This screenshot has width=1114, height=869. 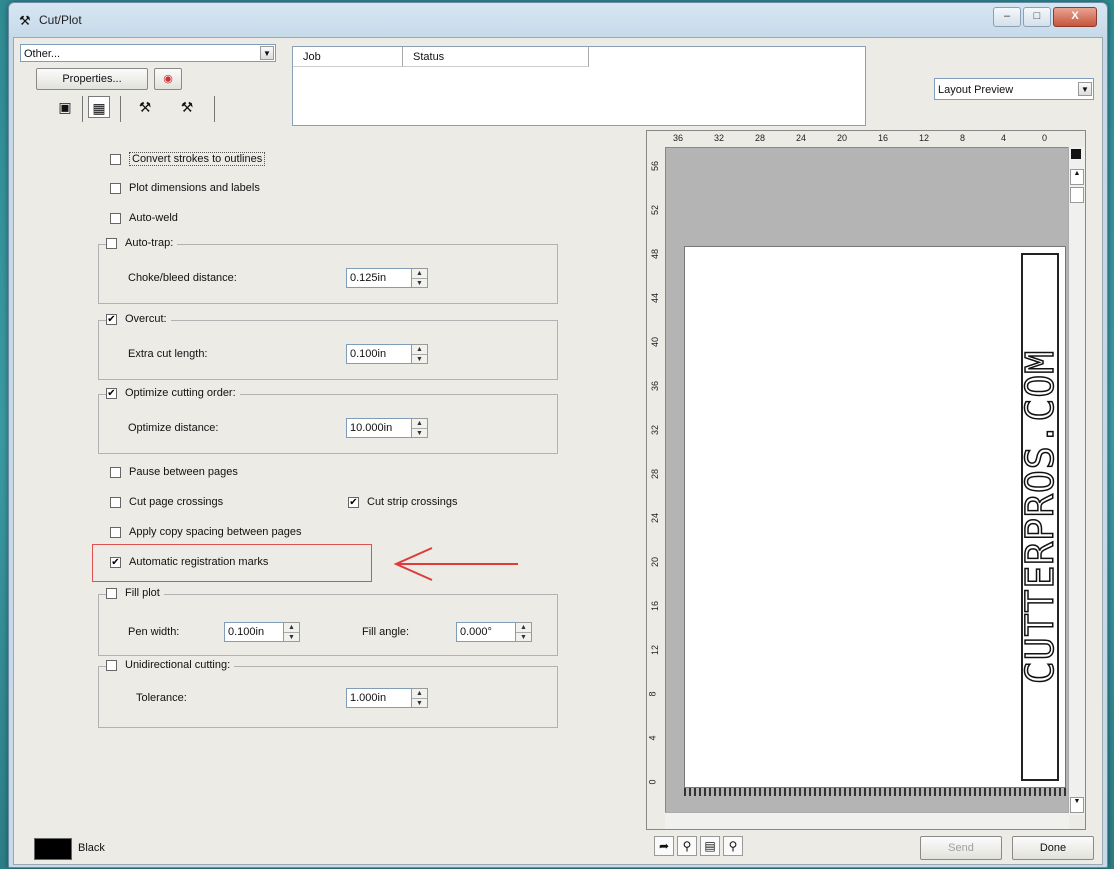 What do you see at coordinates (99, 107) in the screenshot?
I see `tab-options: ▦` at bounding box center [99, 107].